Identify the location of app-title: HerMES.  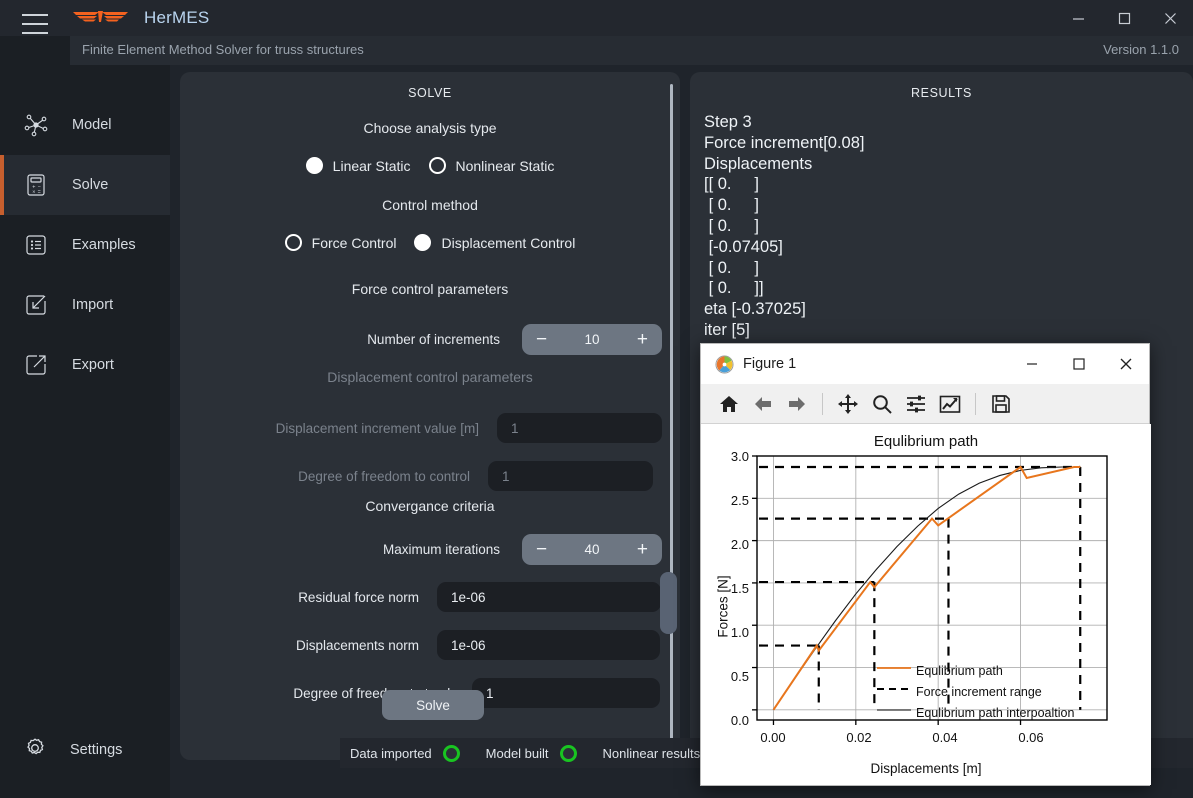
(177, 17).